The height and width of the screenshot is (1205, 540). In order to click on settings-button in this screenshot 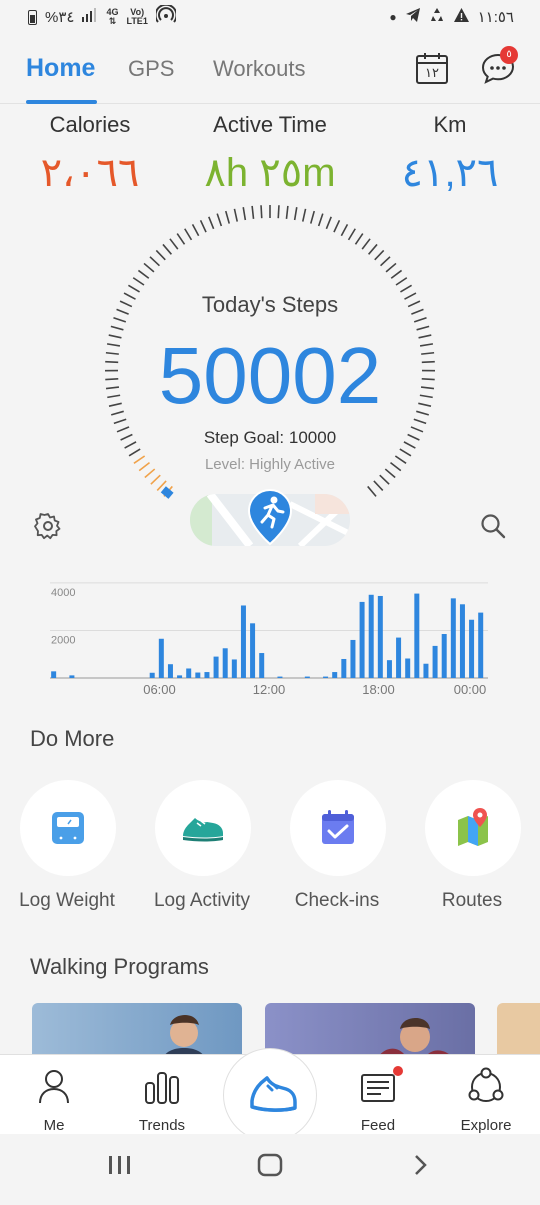, I will do `click(48, 526)`.